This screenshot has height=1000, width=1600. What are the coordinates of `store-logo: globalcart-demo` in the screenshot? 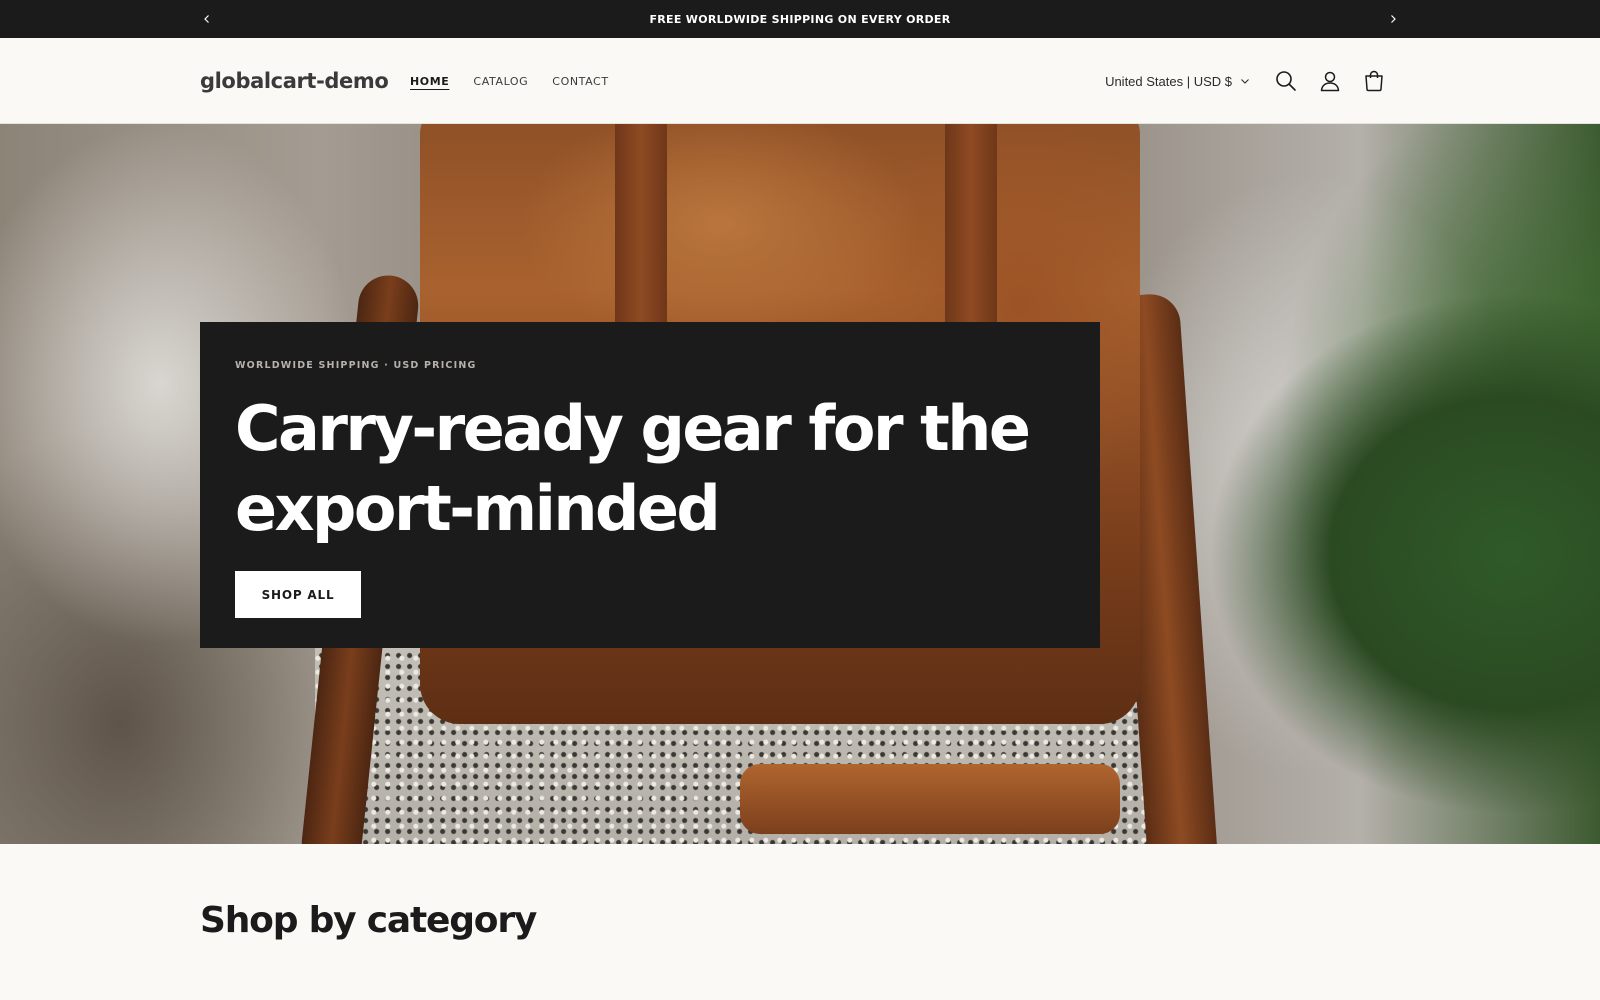 It's located at (294, 81).